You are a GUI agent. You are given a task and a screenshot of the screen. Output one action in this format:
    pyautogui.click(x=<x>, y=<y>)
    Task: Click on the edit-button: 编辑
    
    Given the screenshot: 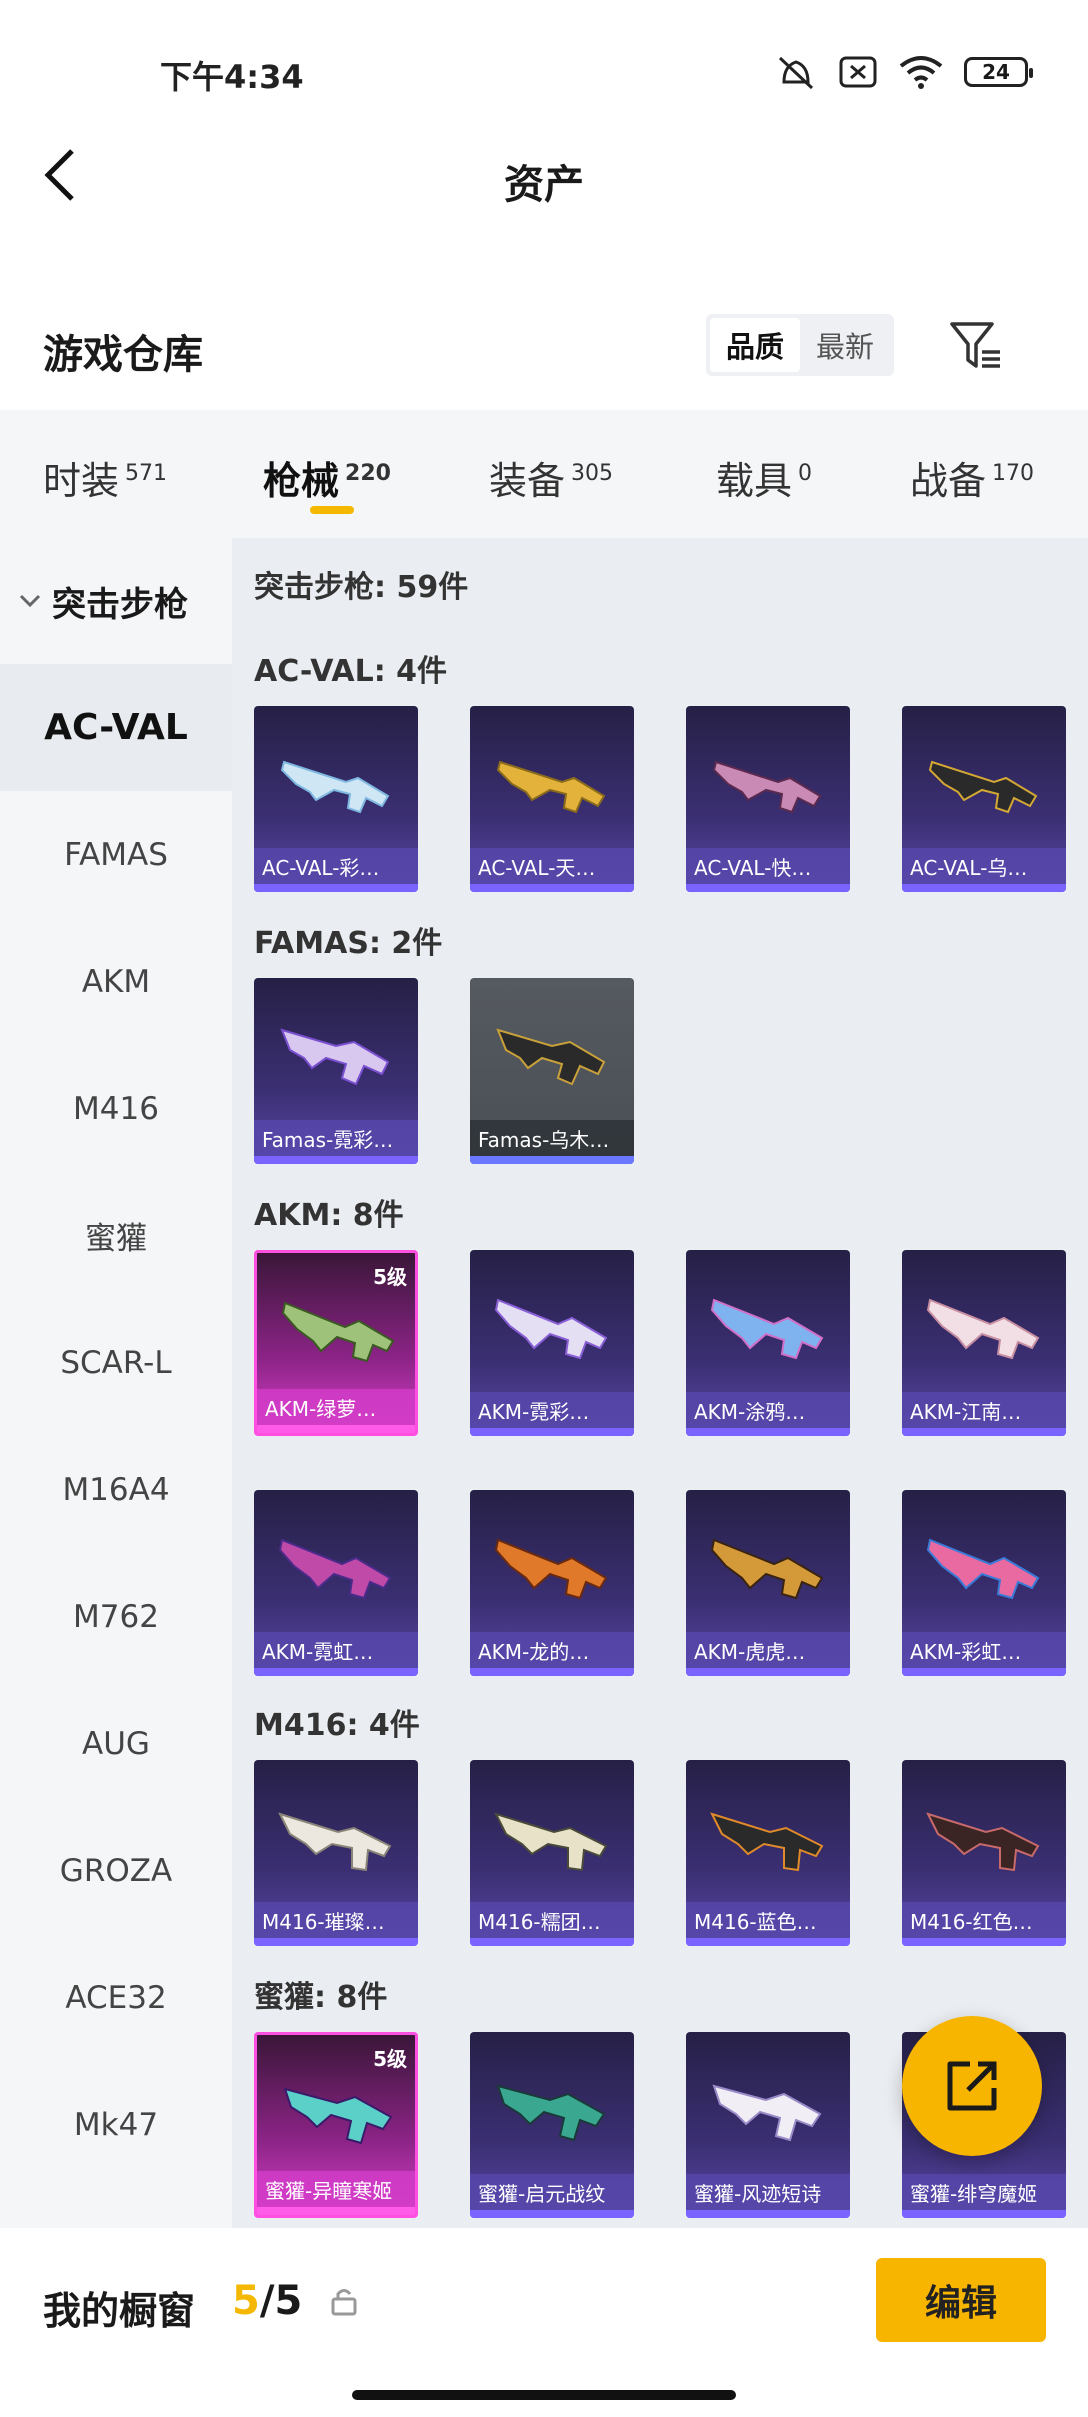 What is the action you would take?
    pyautogui.click(x=961, y=2300)
    